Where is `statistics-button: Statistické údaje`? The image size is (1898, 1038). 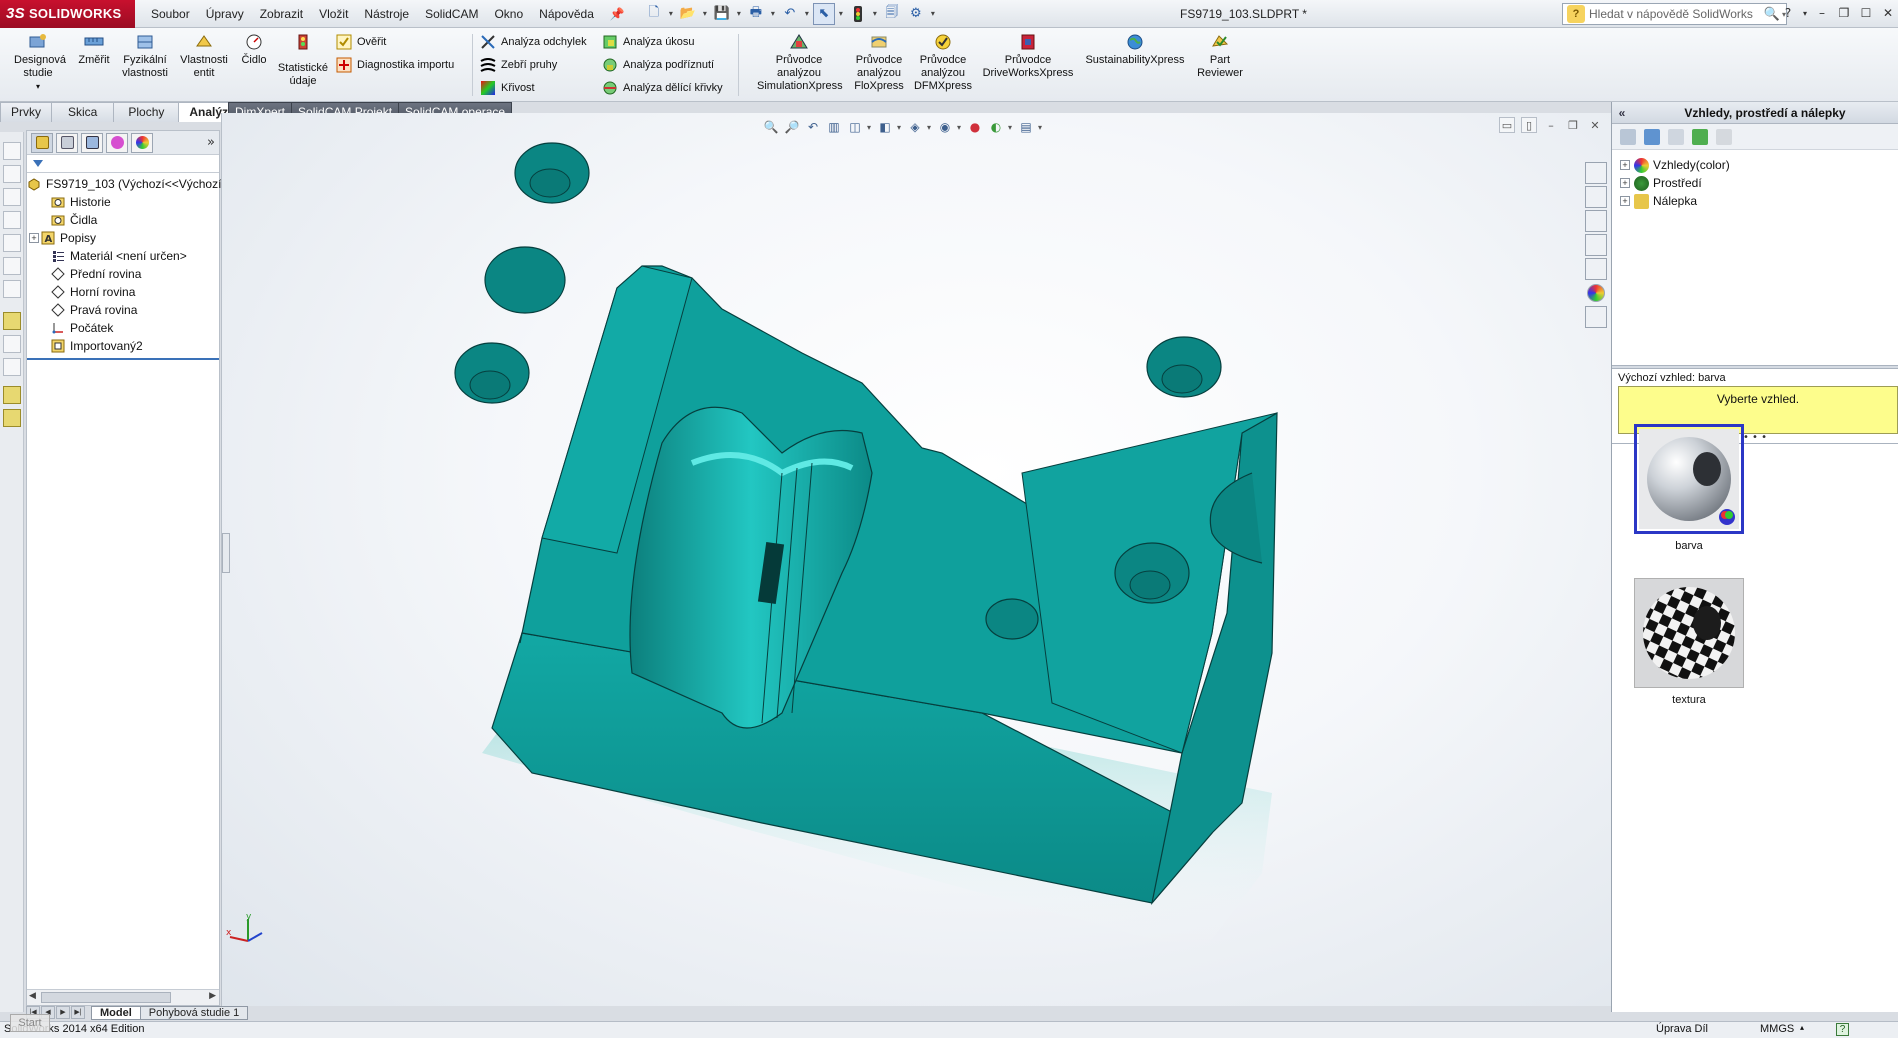 statistics-button: Statistické údaje is located at coordinates (303, 60).